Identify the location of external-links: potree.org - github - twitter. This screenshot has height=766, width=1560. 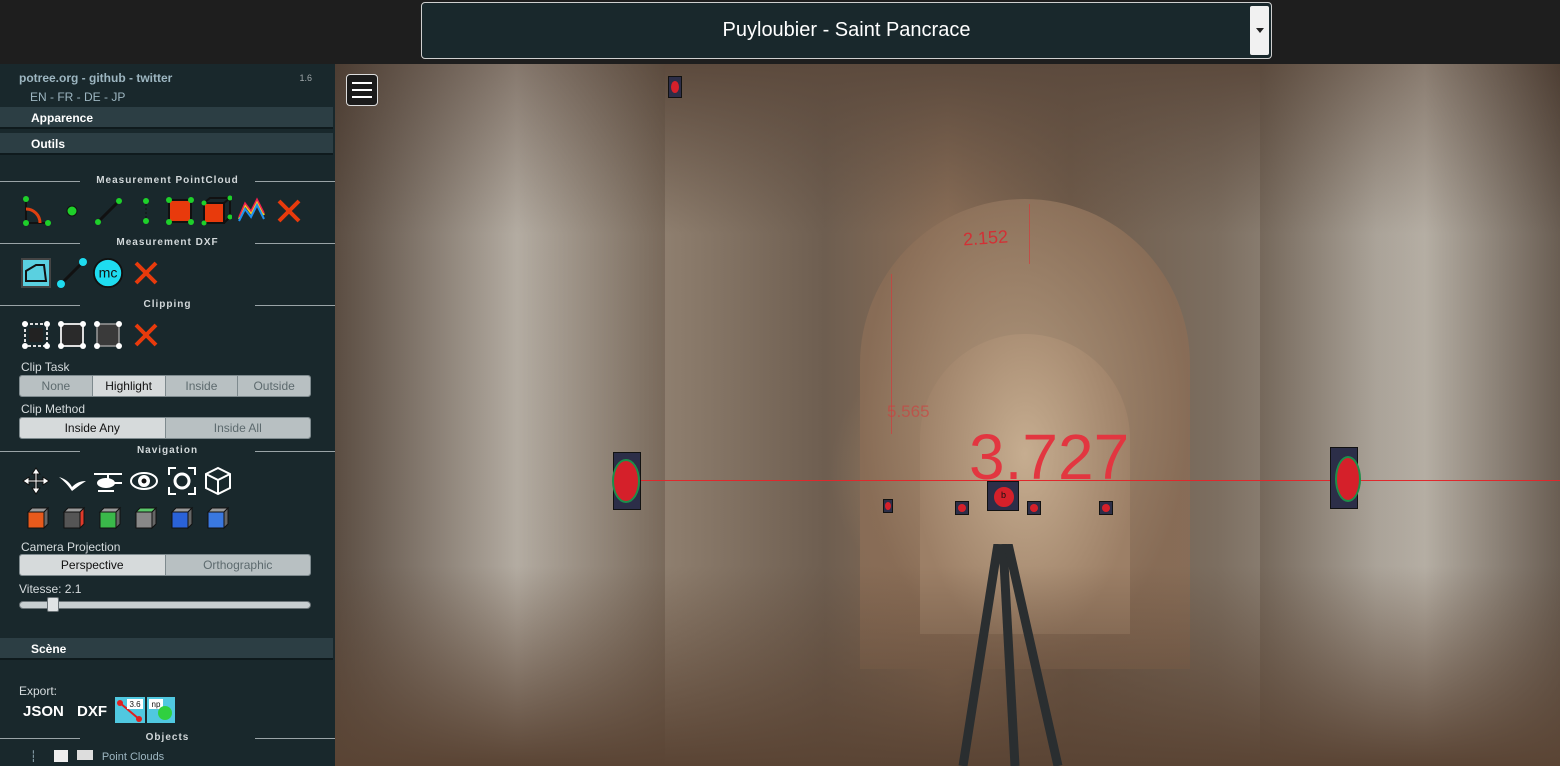
(95, 78).